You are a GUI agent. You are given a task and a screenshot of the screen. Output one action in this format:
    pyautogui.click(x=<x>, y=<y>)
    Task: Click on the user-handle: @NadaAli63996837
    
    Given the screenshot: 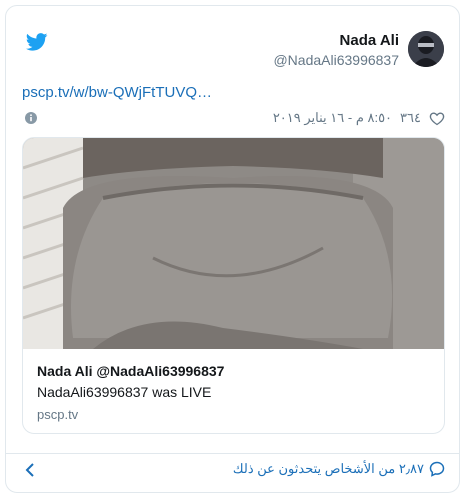 What is the action you would take?
    pyautogui.click(x=336, y=60)
    